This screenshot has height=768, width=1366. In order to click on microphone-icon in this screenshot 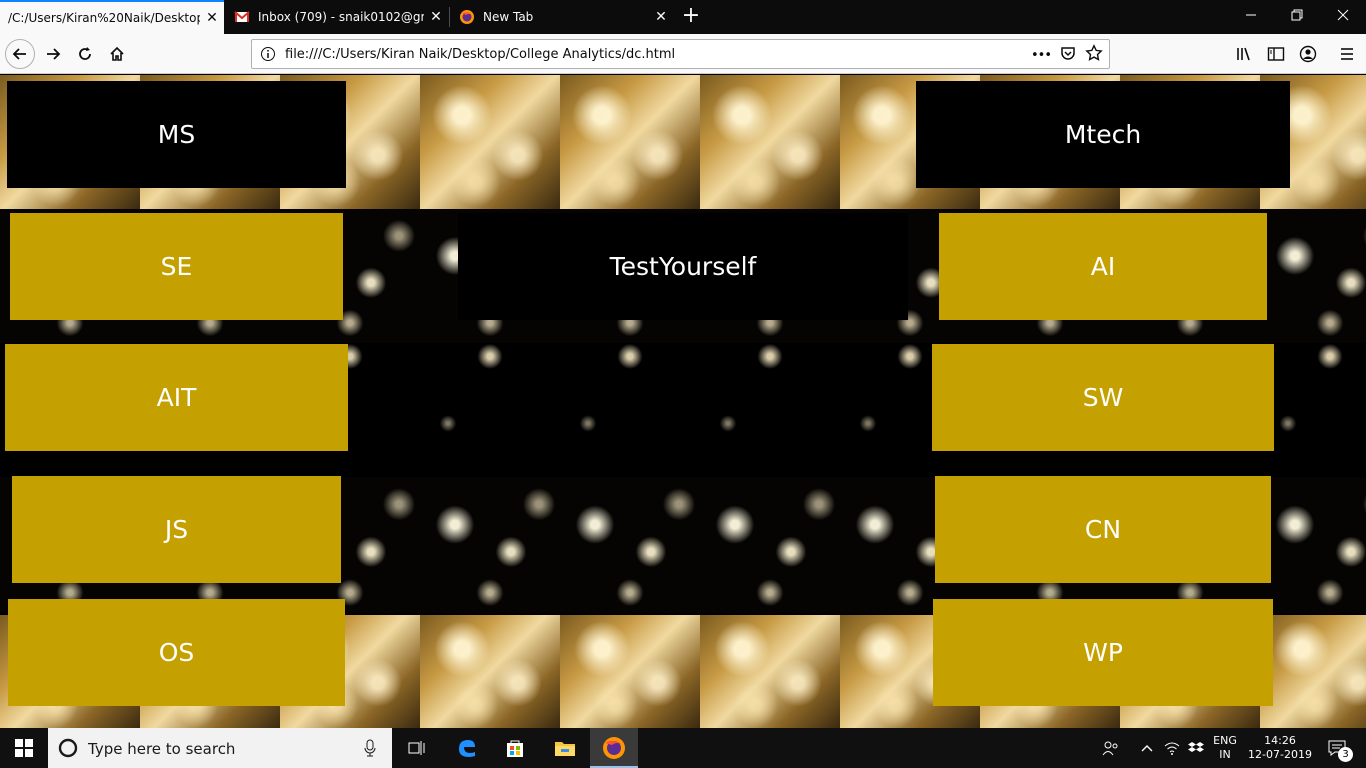, I will do `click(370, 750)`.